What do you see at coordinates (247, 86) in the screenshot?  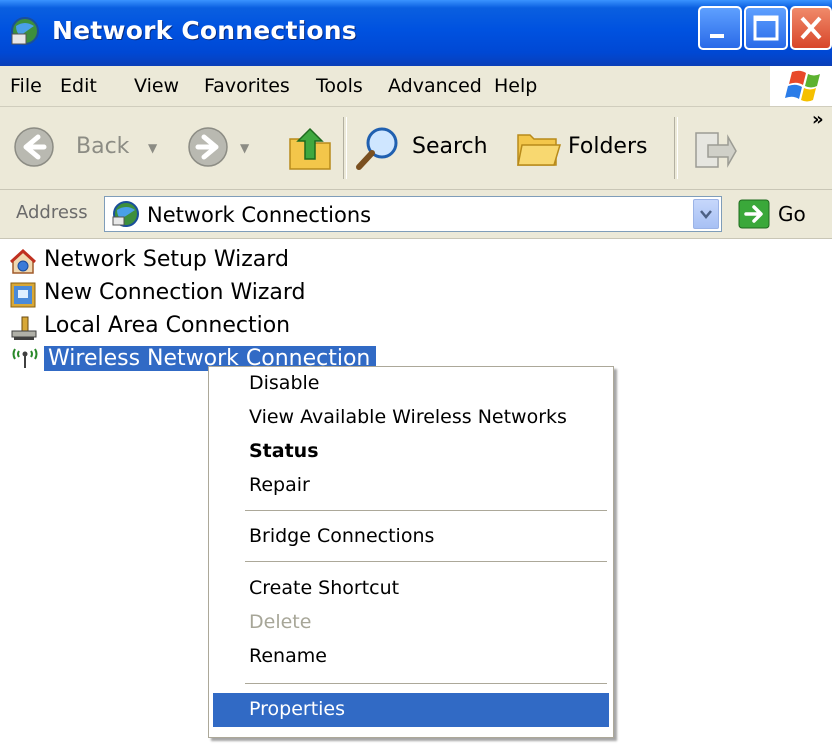 I see `menu-favorites: Favorites` at bounding box center [247, 86].